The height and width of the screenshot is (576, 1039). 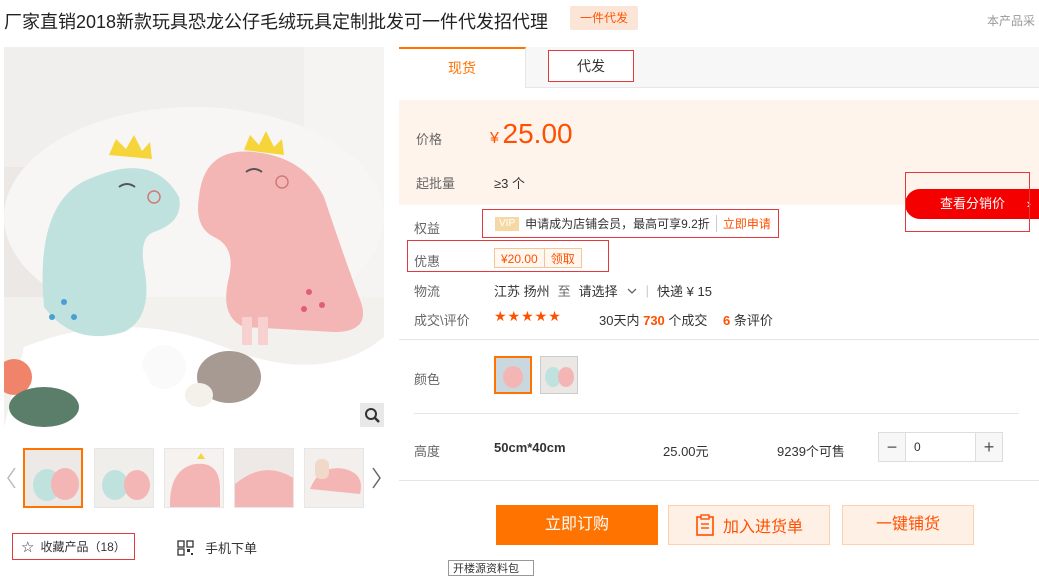 I want to click on chevron-down-icon, so click(x=632, y=291).